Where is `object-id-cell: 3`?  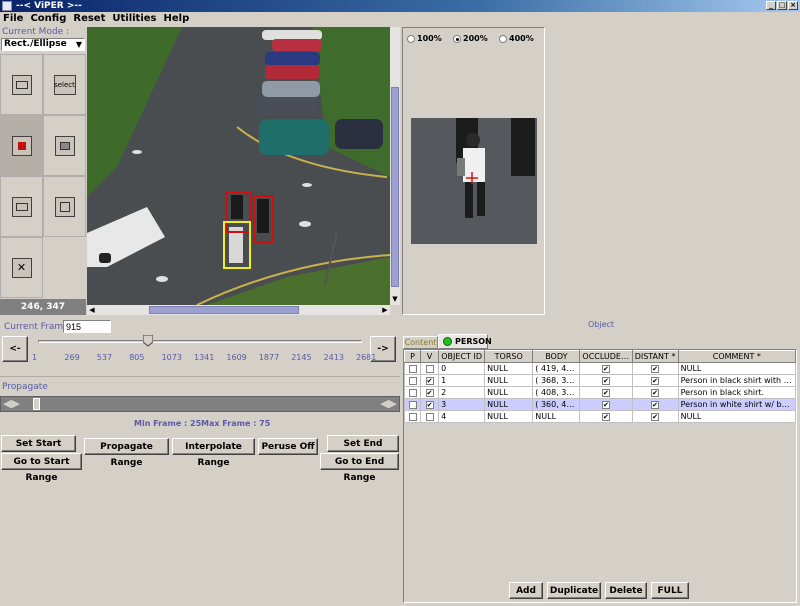
object-id-cell: 3 is located at coordinates (462, 404).